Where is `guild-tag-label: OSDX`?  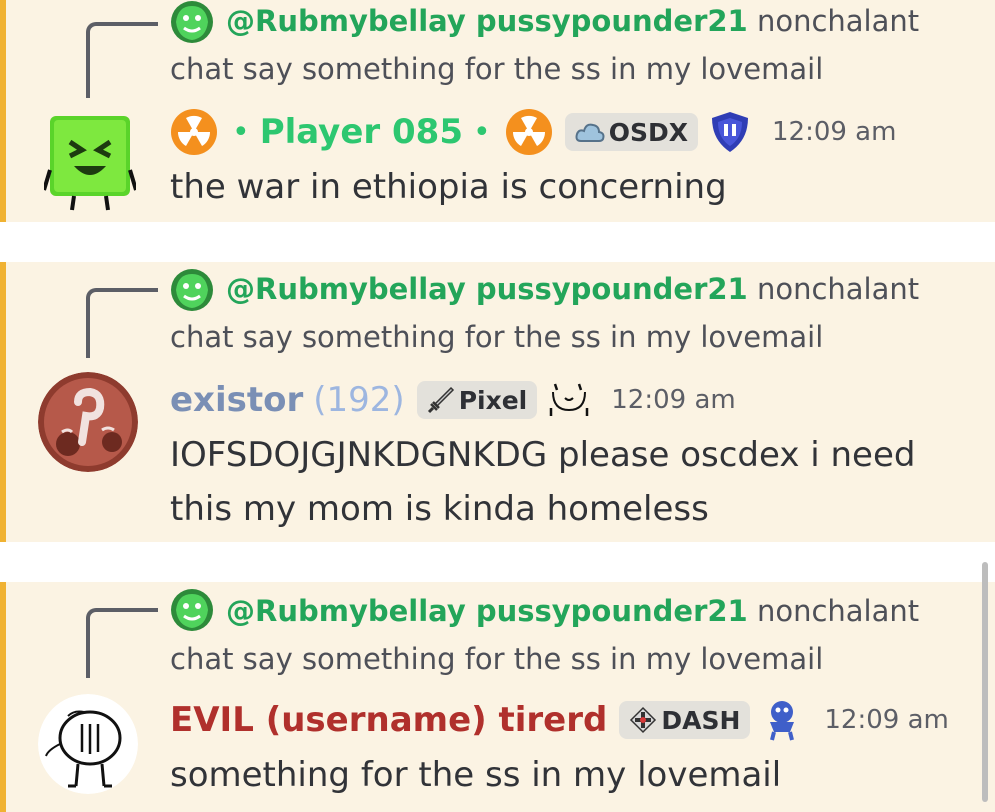 guild-tag-label: OSDX is located at coordinates (648, 132).